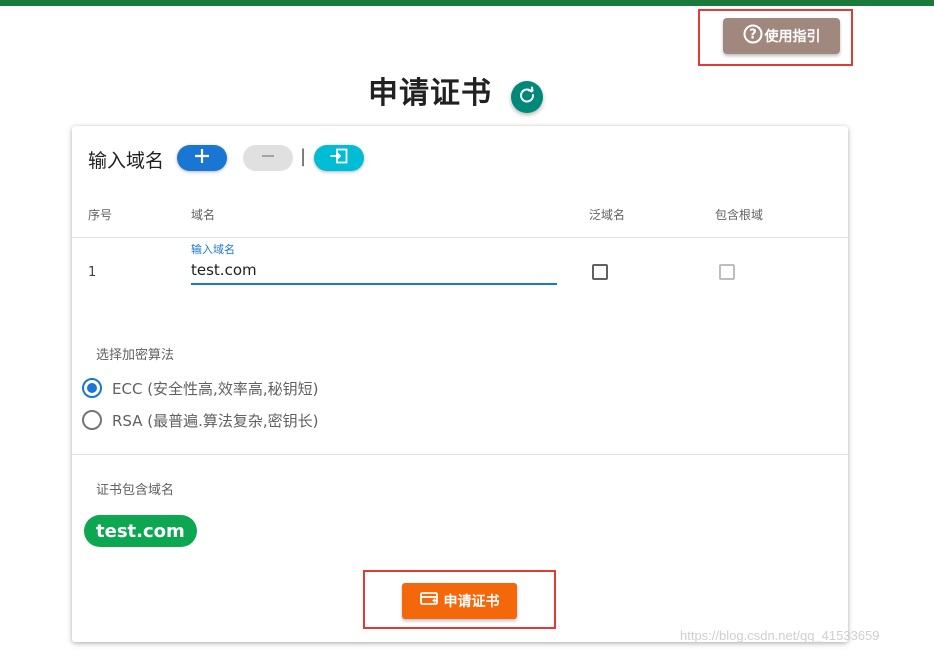 Image resolution: width=934 pixels, height=655 pixels. Describe the element at coordinates (467, 3) in the screenshot. I see `top-accent-bar` at that location.